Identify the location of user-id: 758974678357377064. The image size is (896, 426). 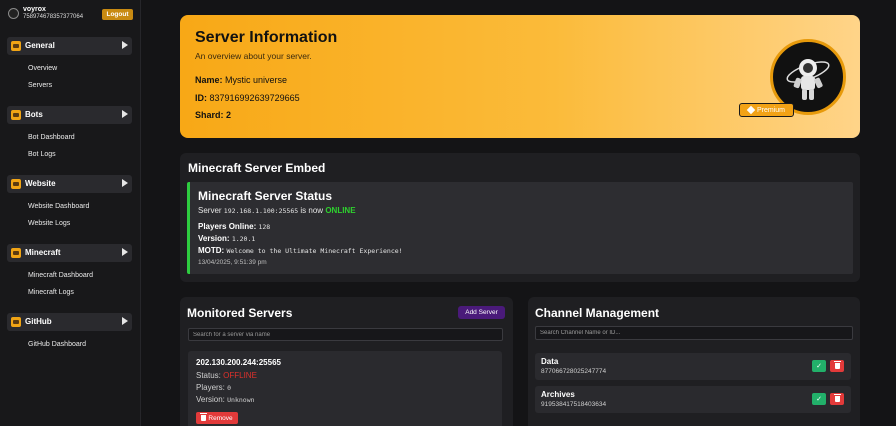
(53, 17).